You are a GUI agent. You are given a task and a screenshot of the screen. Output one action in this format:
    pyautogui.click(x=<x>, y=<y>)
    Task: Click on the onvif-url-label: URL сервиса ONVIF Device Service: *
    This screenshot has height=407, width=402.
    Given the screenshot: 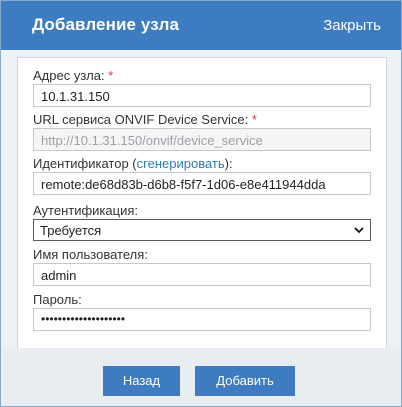 What is the action you would take?
    pyautogui.click(x=145, y=119)
    